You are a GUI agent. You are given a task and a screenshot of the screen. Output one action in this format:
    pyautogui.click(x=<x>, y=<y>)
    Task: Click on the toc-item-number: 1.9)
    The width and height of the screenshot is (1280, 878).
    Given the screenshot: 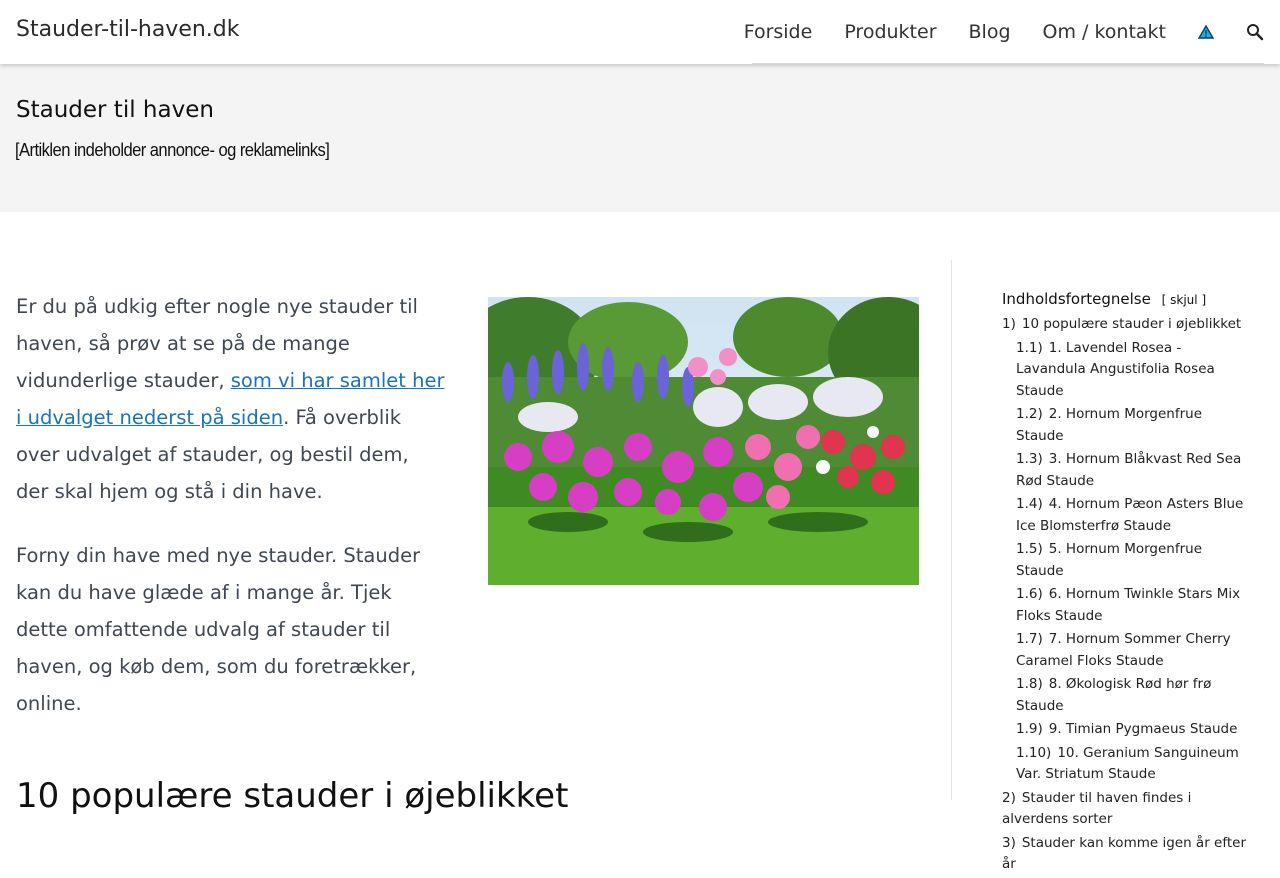 What is the action you would take?
    pyautogui.click(x=1029, y=729)
    